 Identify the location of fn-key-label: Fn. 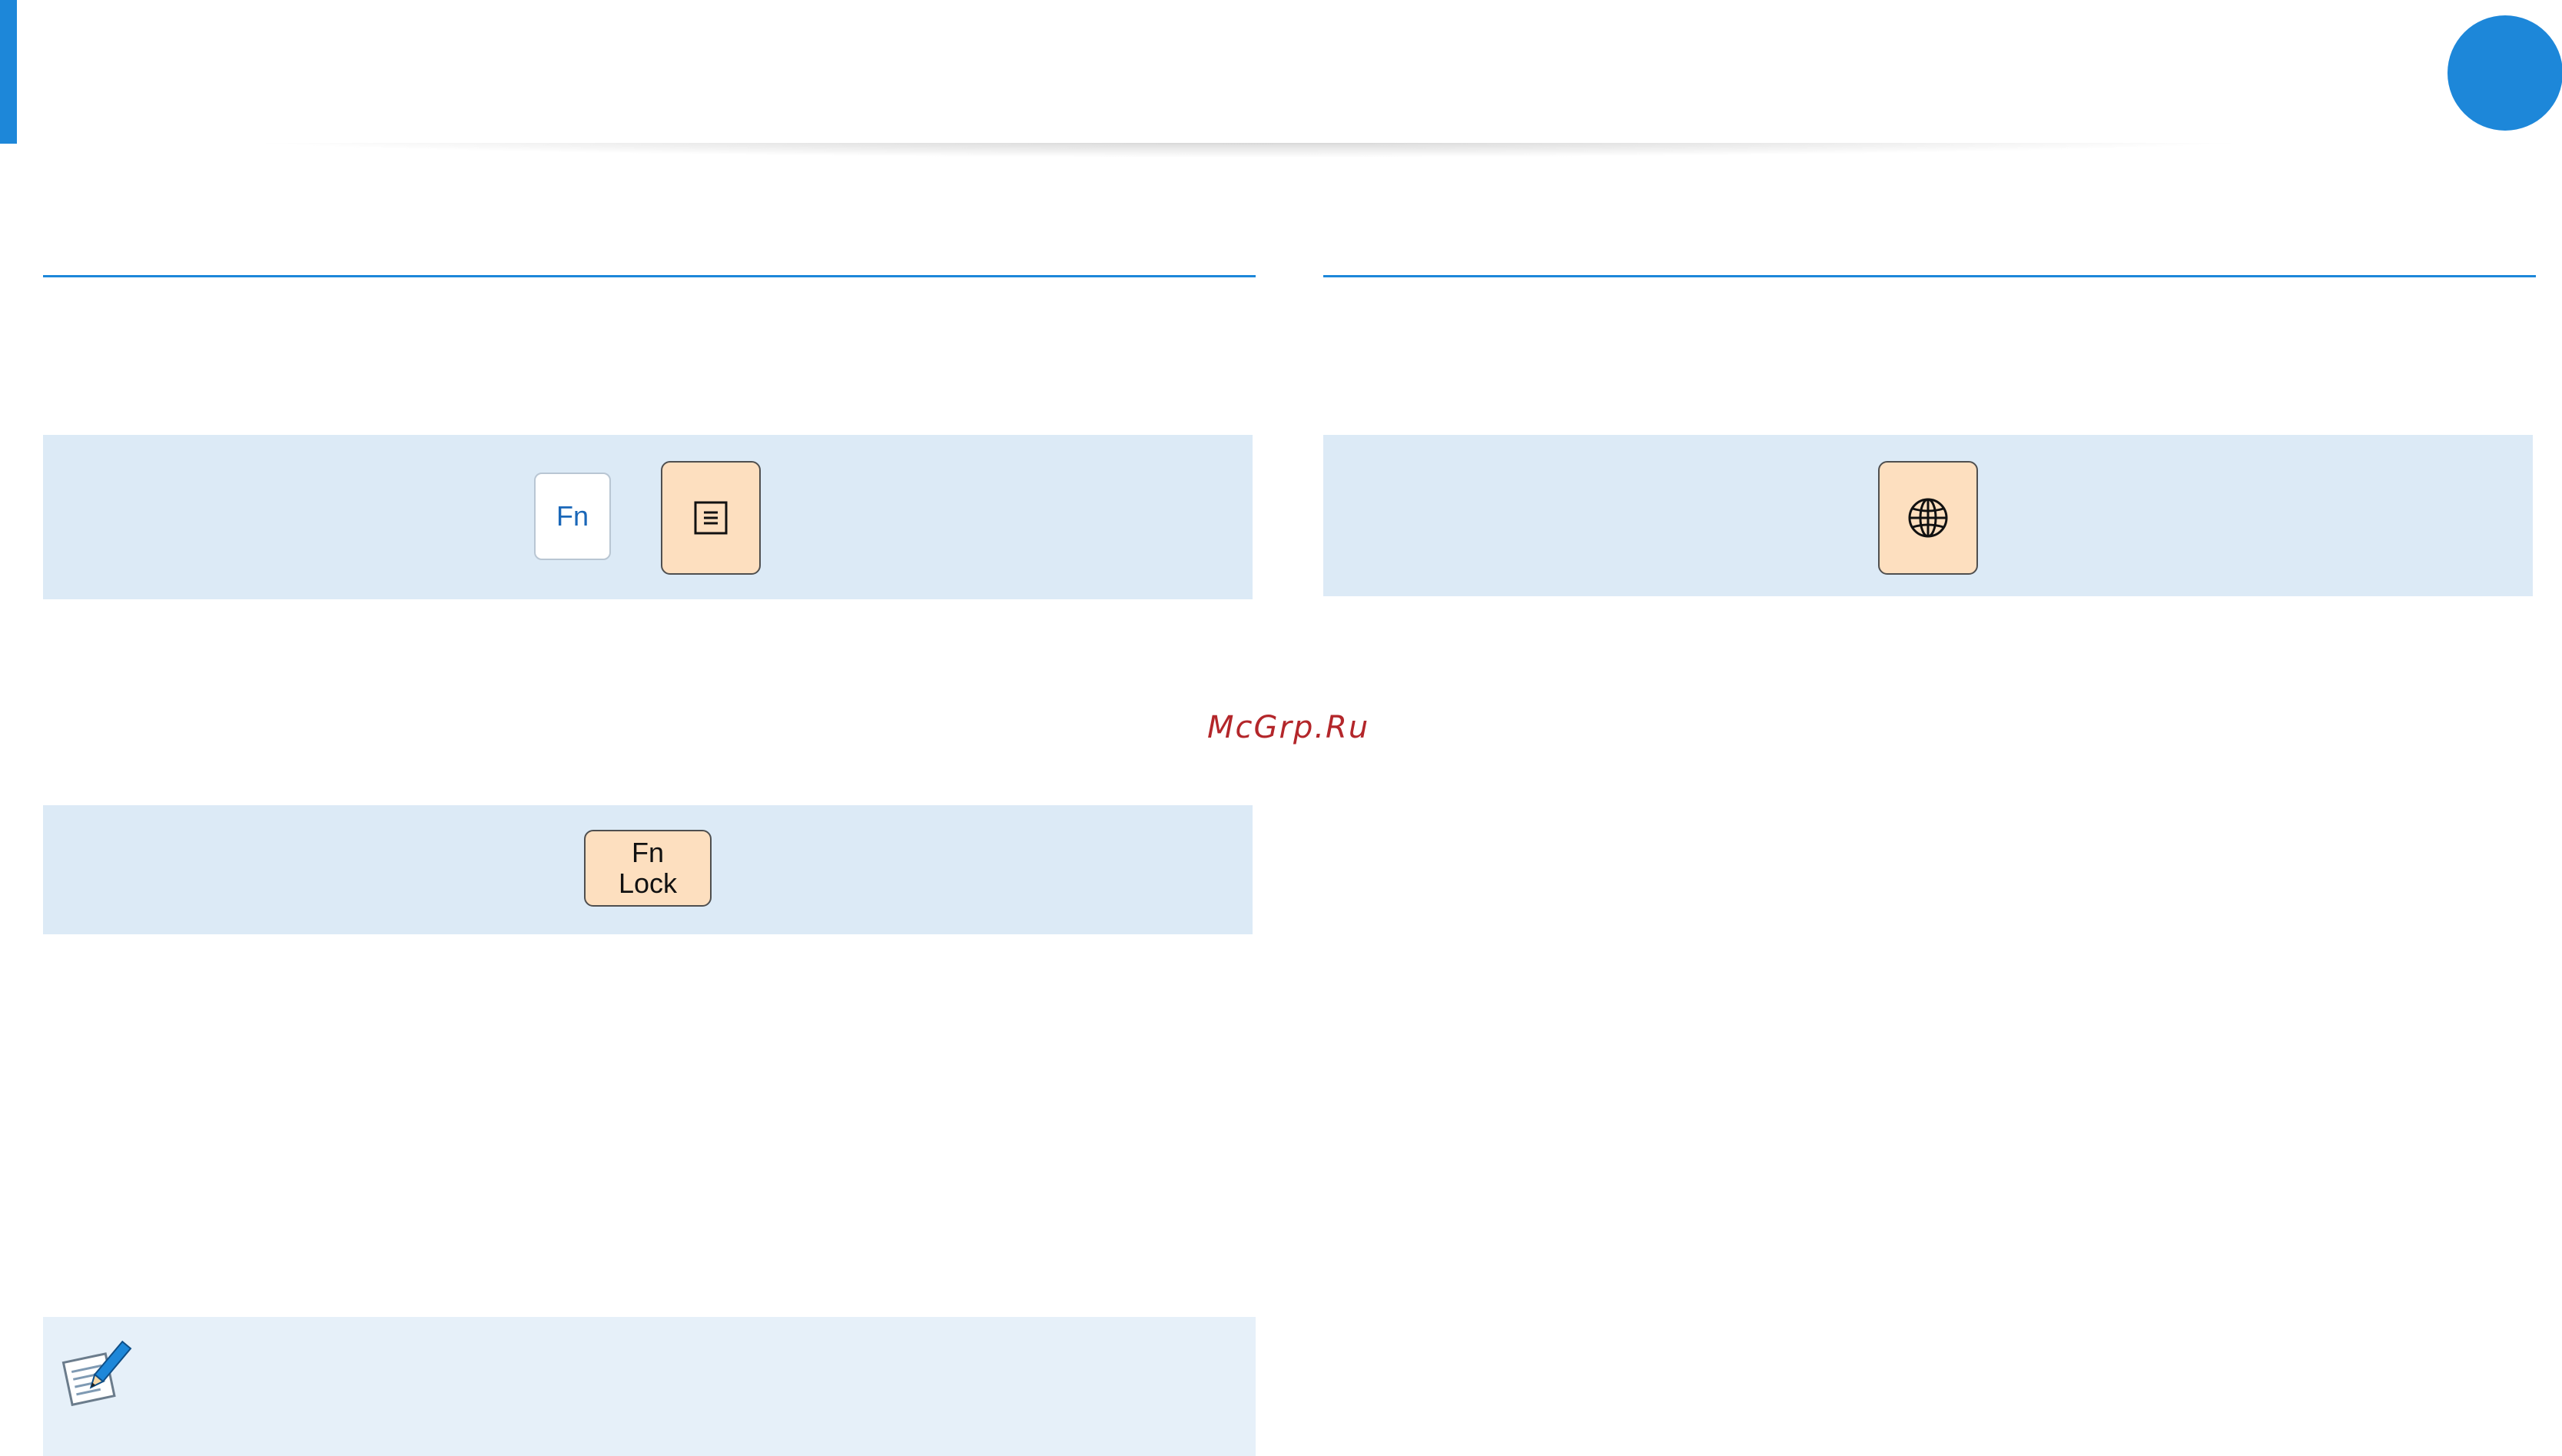
(572, 516).